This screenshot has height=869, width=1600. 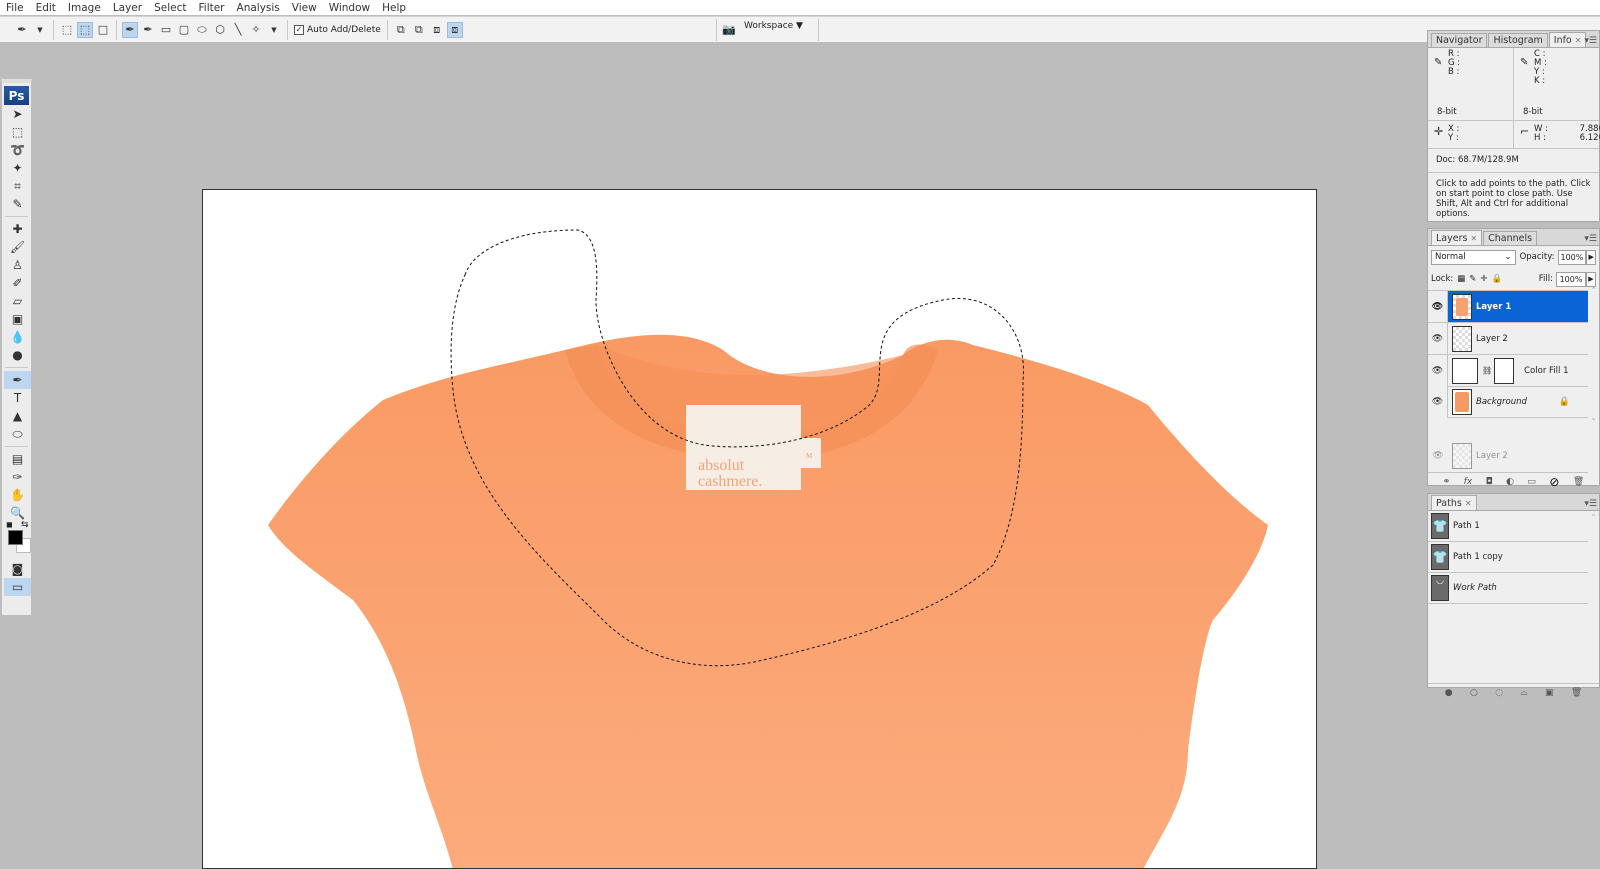 What do you see at coordinates (130, 29) in the screenshot?
I see `pen-icon: ✒` at bounding box center [130, 29].